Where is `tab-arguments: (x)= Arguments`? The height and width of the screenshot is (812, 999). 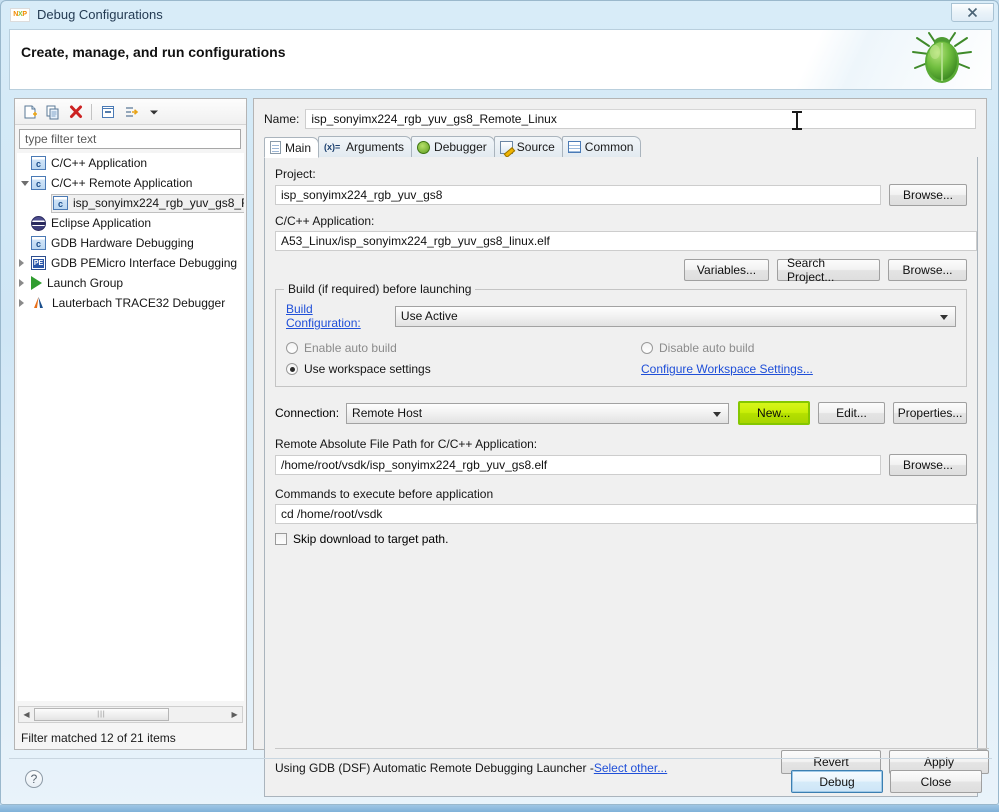 tab-arguments: (x)= Arguments is located at coordinates (365, 146).